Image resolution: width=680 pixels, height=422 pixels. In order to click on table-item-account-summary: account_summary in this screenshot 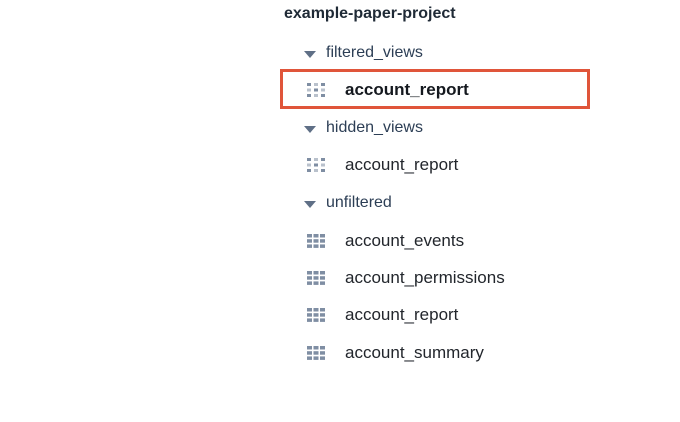, I will do `click(395, 353)`.